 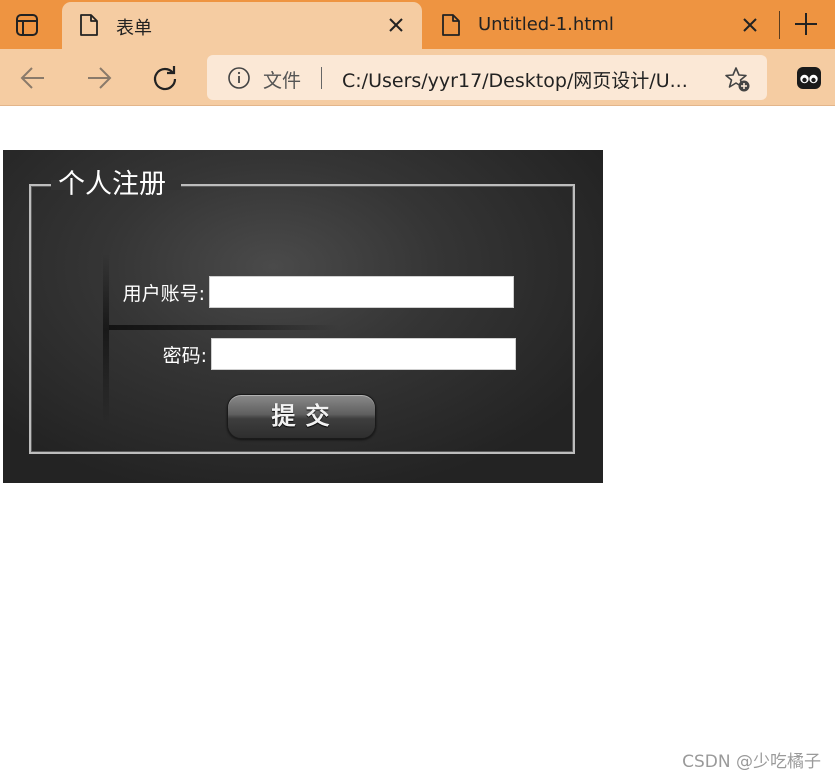 What do you see at coordinates (239, 78) in the screenshot?
I see `info-icon` at bounding box center [239, 78].